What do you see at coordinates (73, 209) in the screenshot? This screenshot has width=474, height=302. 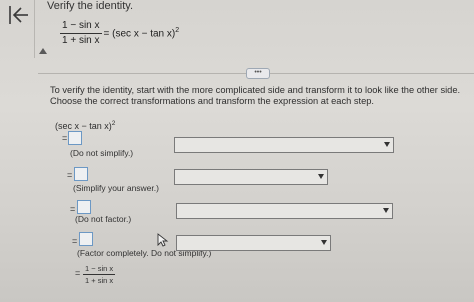 I see `step-3-equals: =` at bounding box center [73, 209].